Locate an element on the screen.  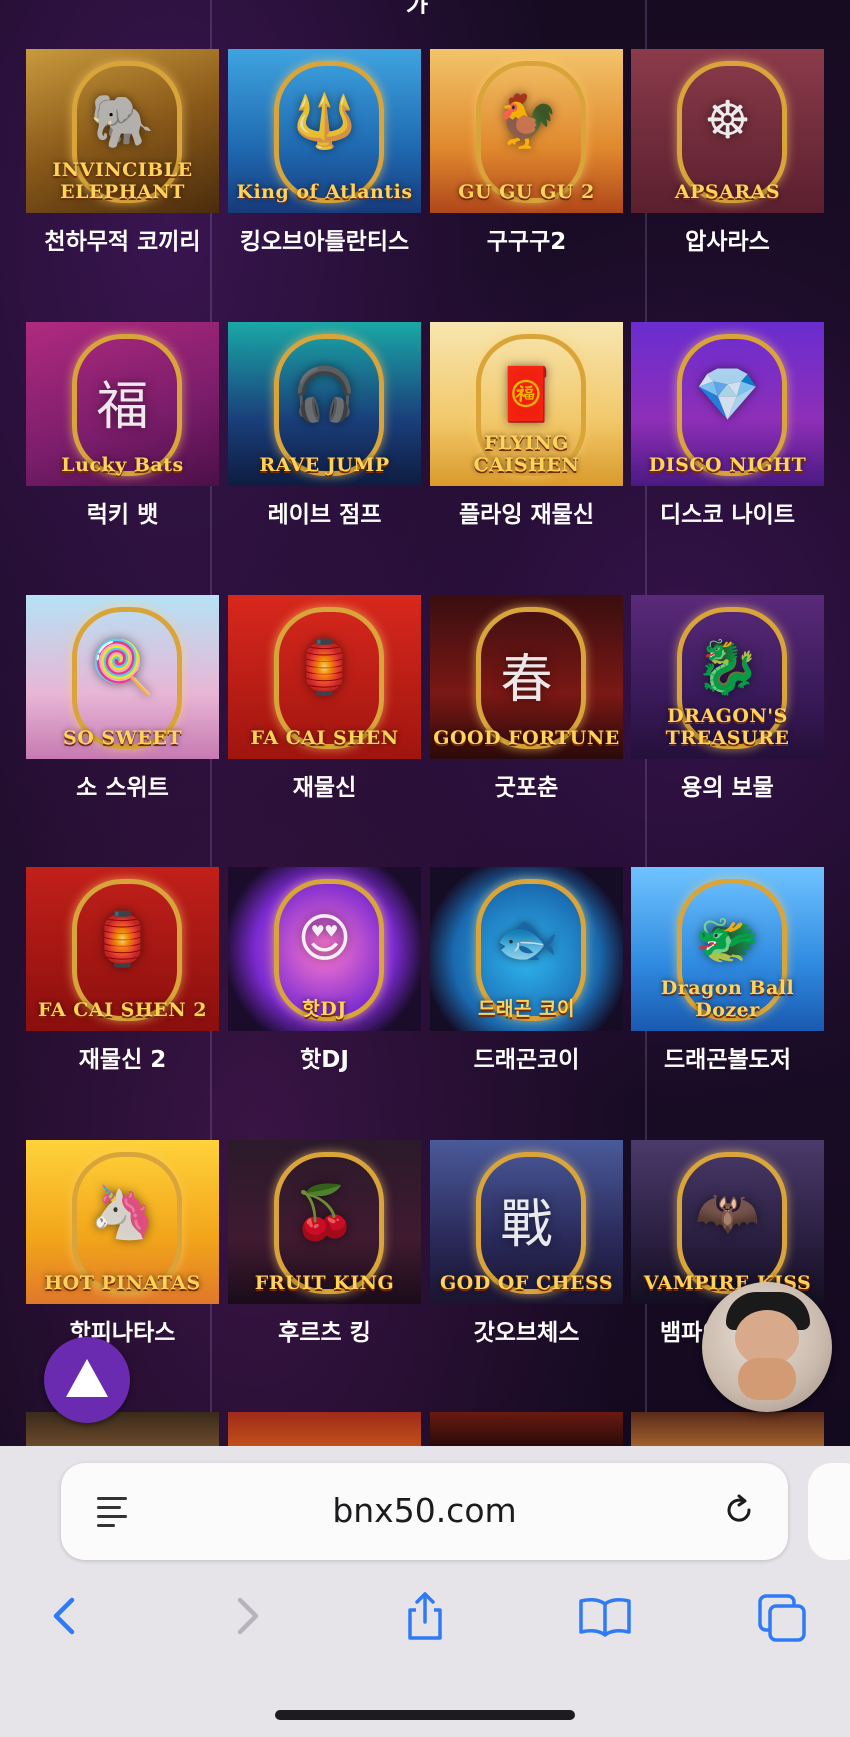
game-card: 🏮 FA CAI SHEN 재물신 is located at coordinates (324, 699).